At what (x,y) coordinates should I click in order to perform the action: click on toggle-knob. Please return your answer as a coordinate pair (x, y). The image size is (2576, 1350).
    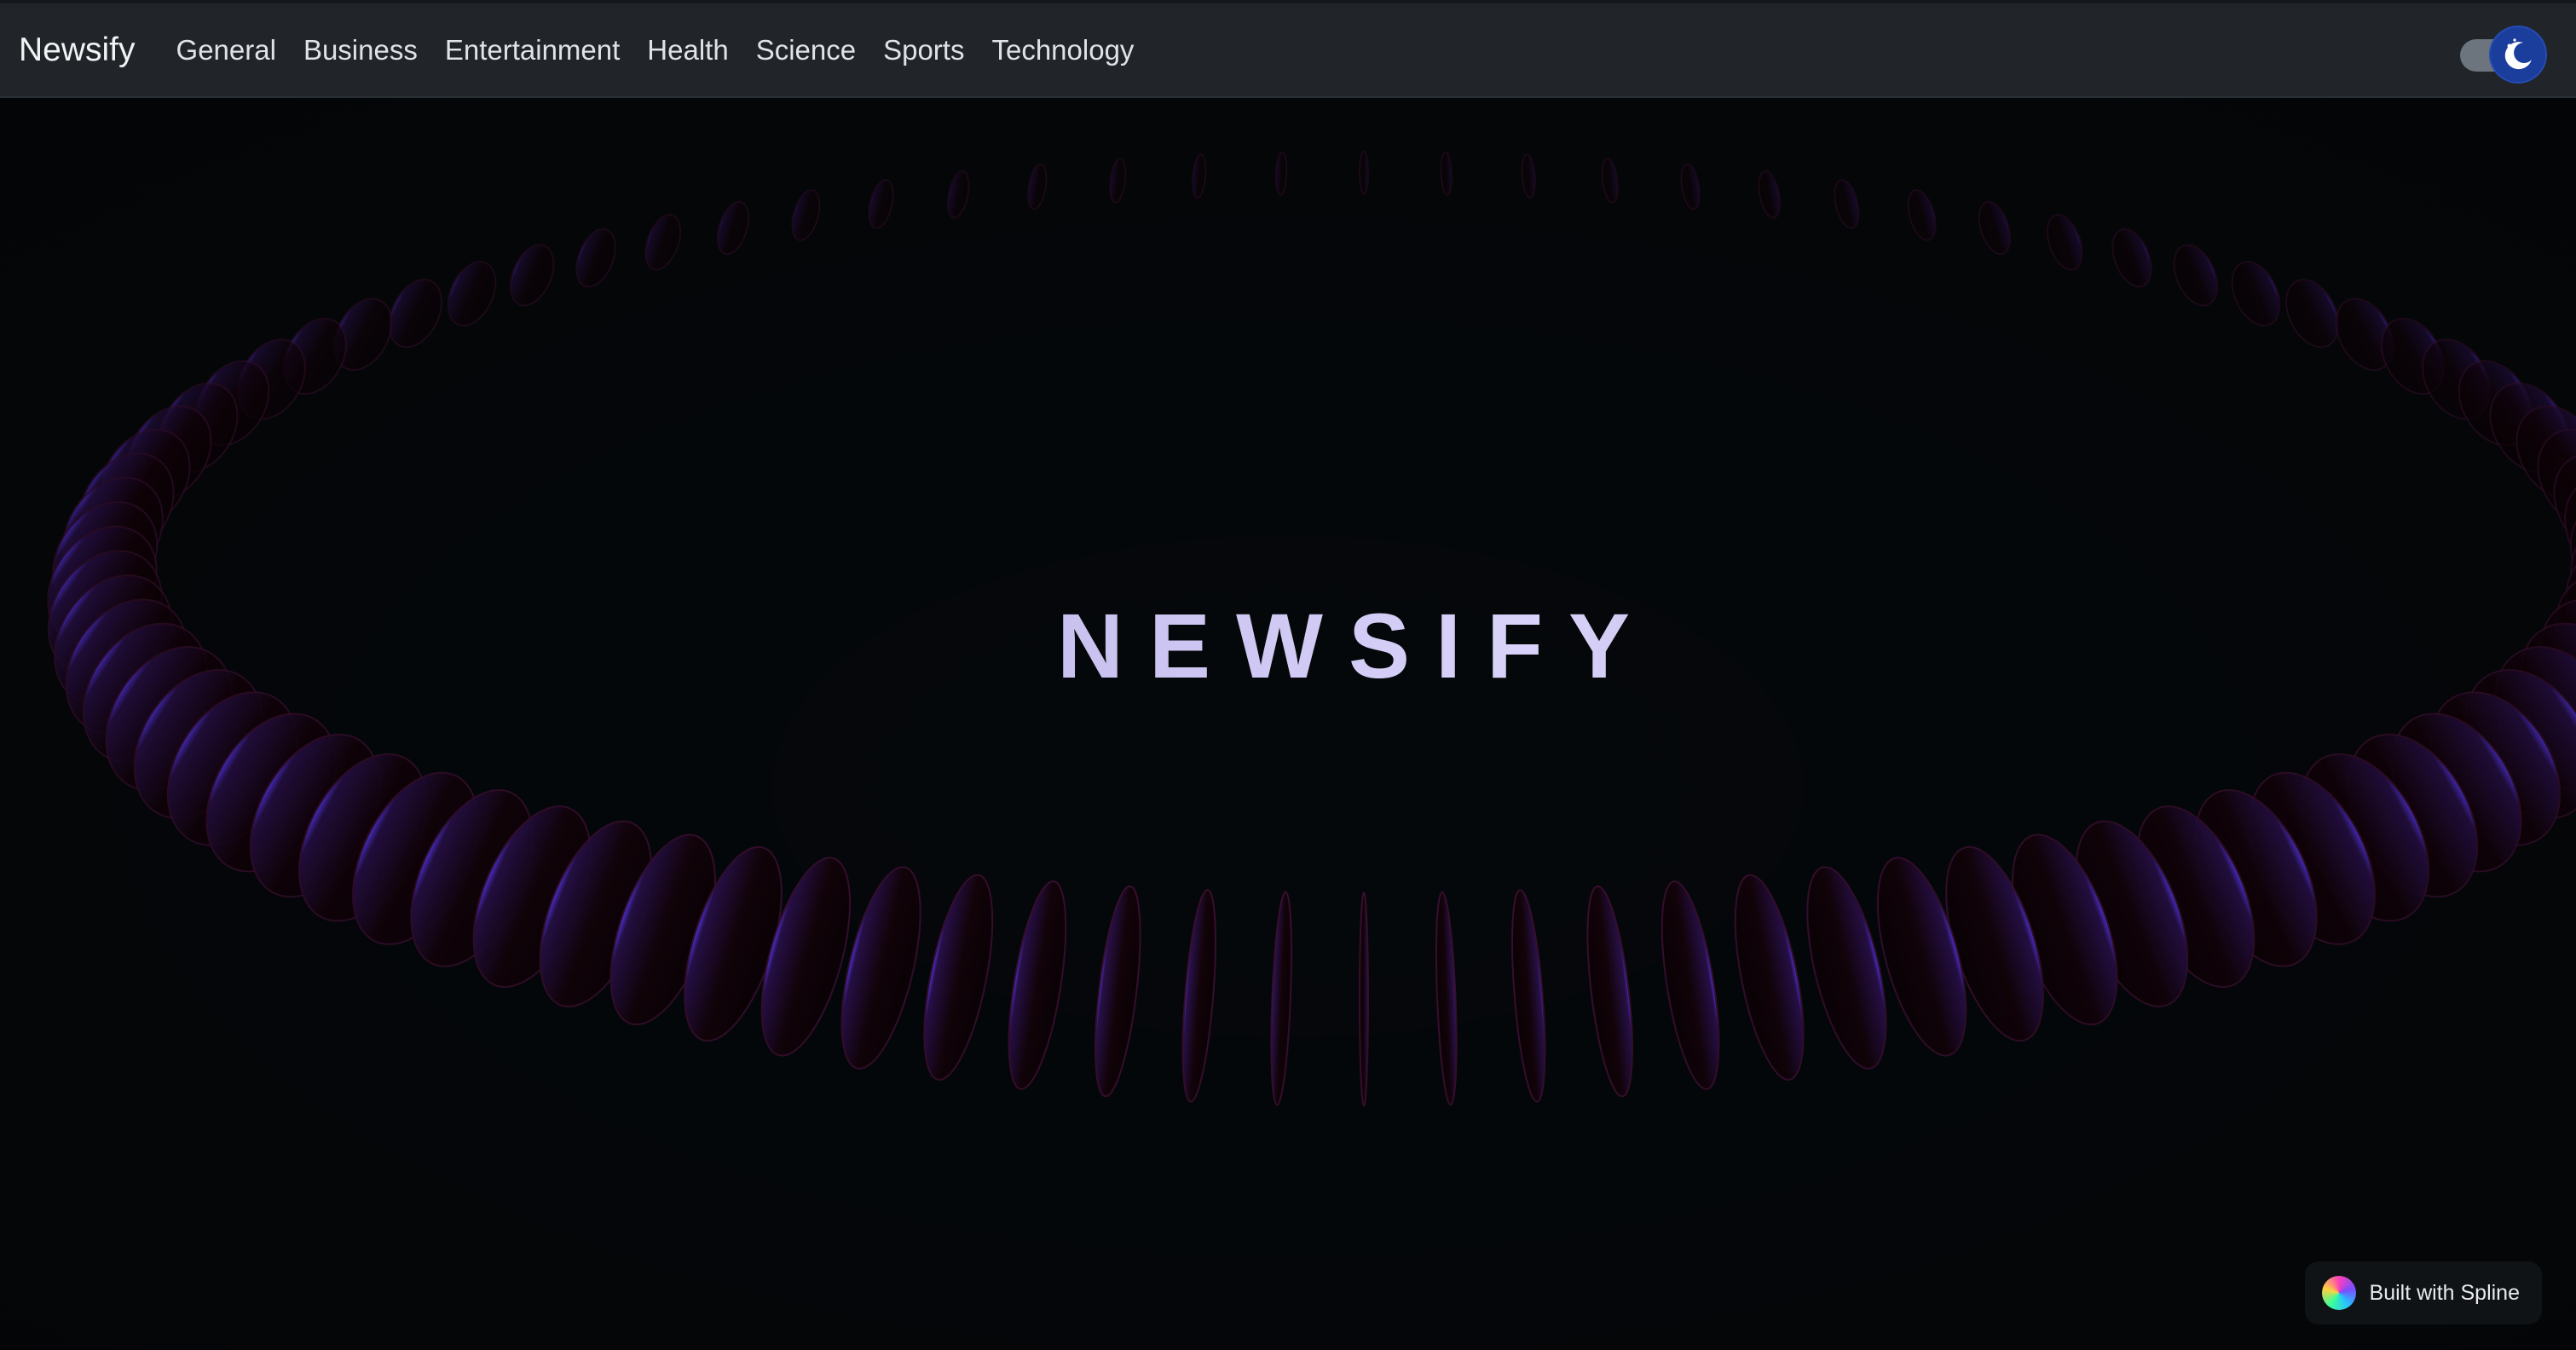
    Looking at the image, I should click on (2518, 54).